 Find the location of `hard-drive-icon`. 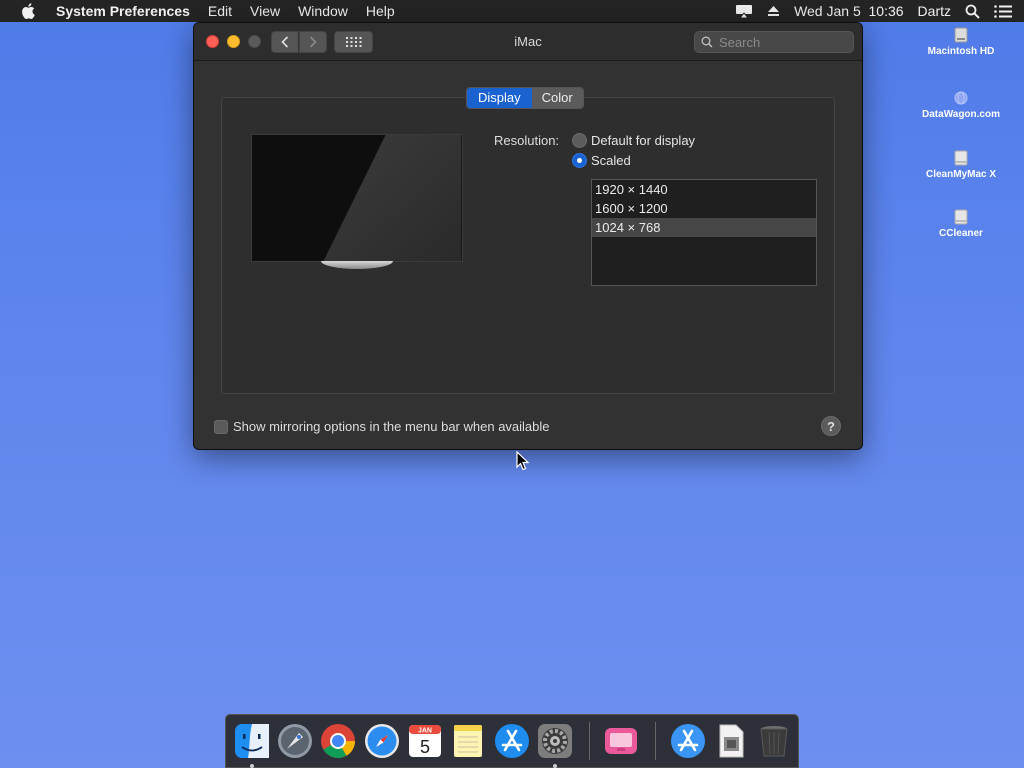

hard-drive-icon is located at coordinates (961, 35).